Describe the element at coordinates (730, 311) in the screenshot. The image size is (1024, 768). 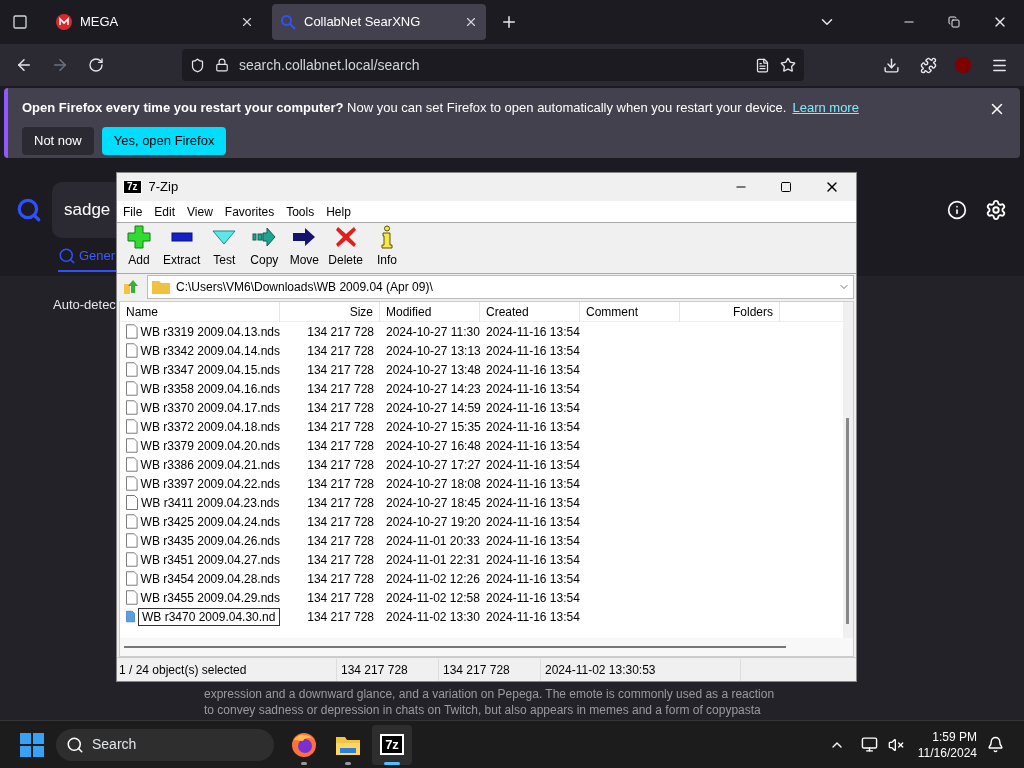
I see `column-header: Folders` at that location.